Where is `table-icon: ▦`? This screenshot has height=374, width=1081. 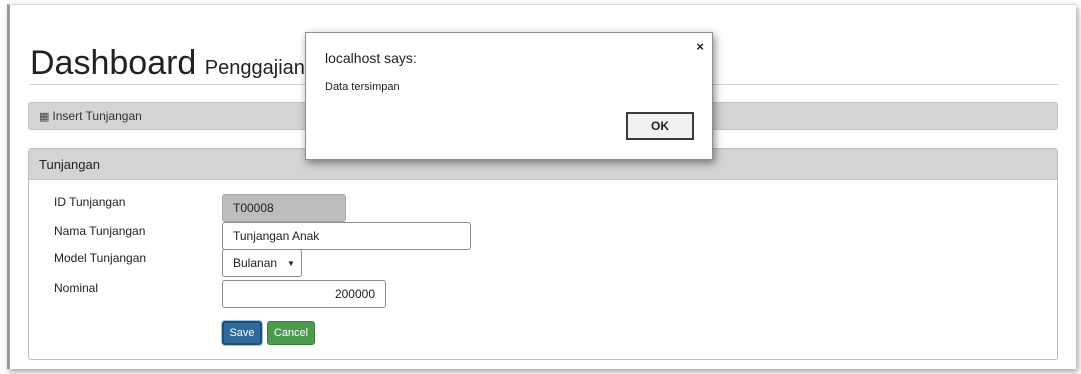
table-icon: ▦ is located at coordinates (44, 116).